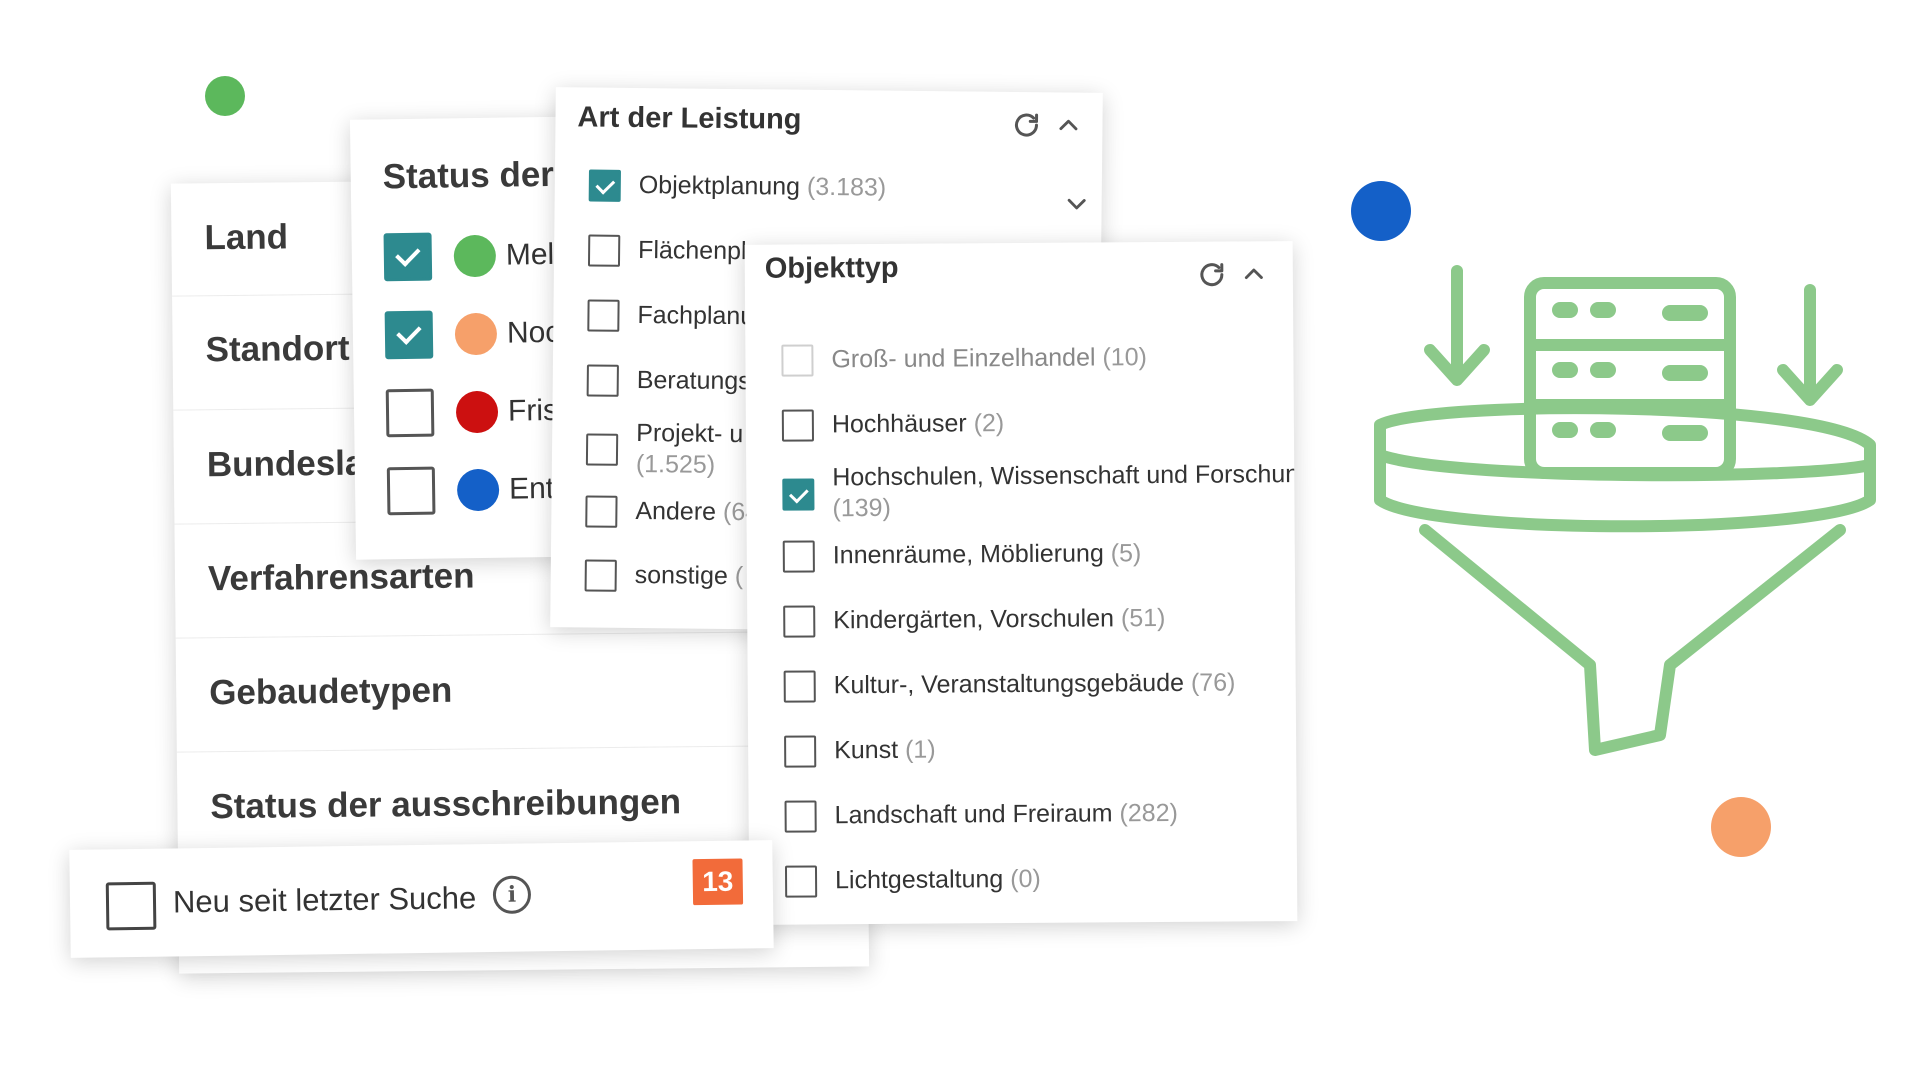 The image size is (1920, 1080). I want to click on option-label: Landschaft und Freiraum (282), so click(1006, 814).